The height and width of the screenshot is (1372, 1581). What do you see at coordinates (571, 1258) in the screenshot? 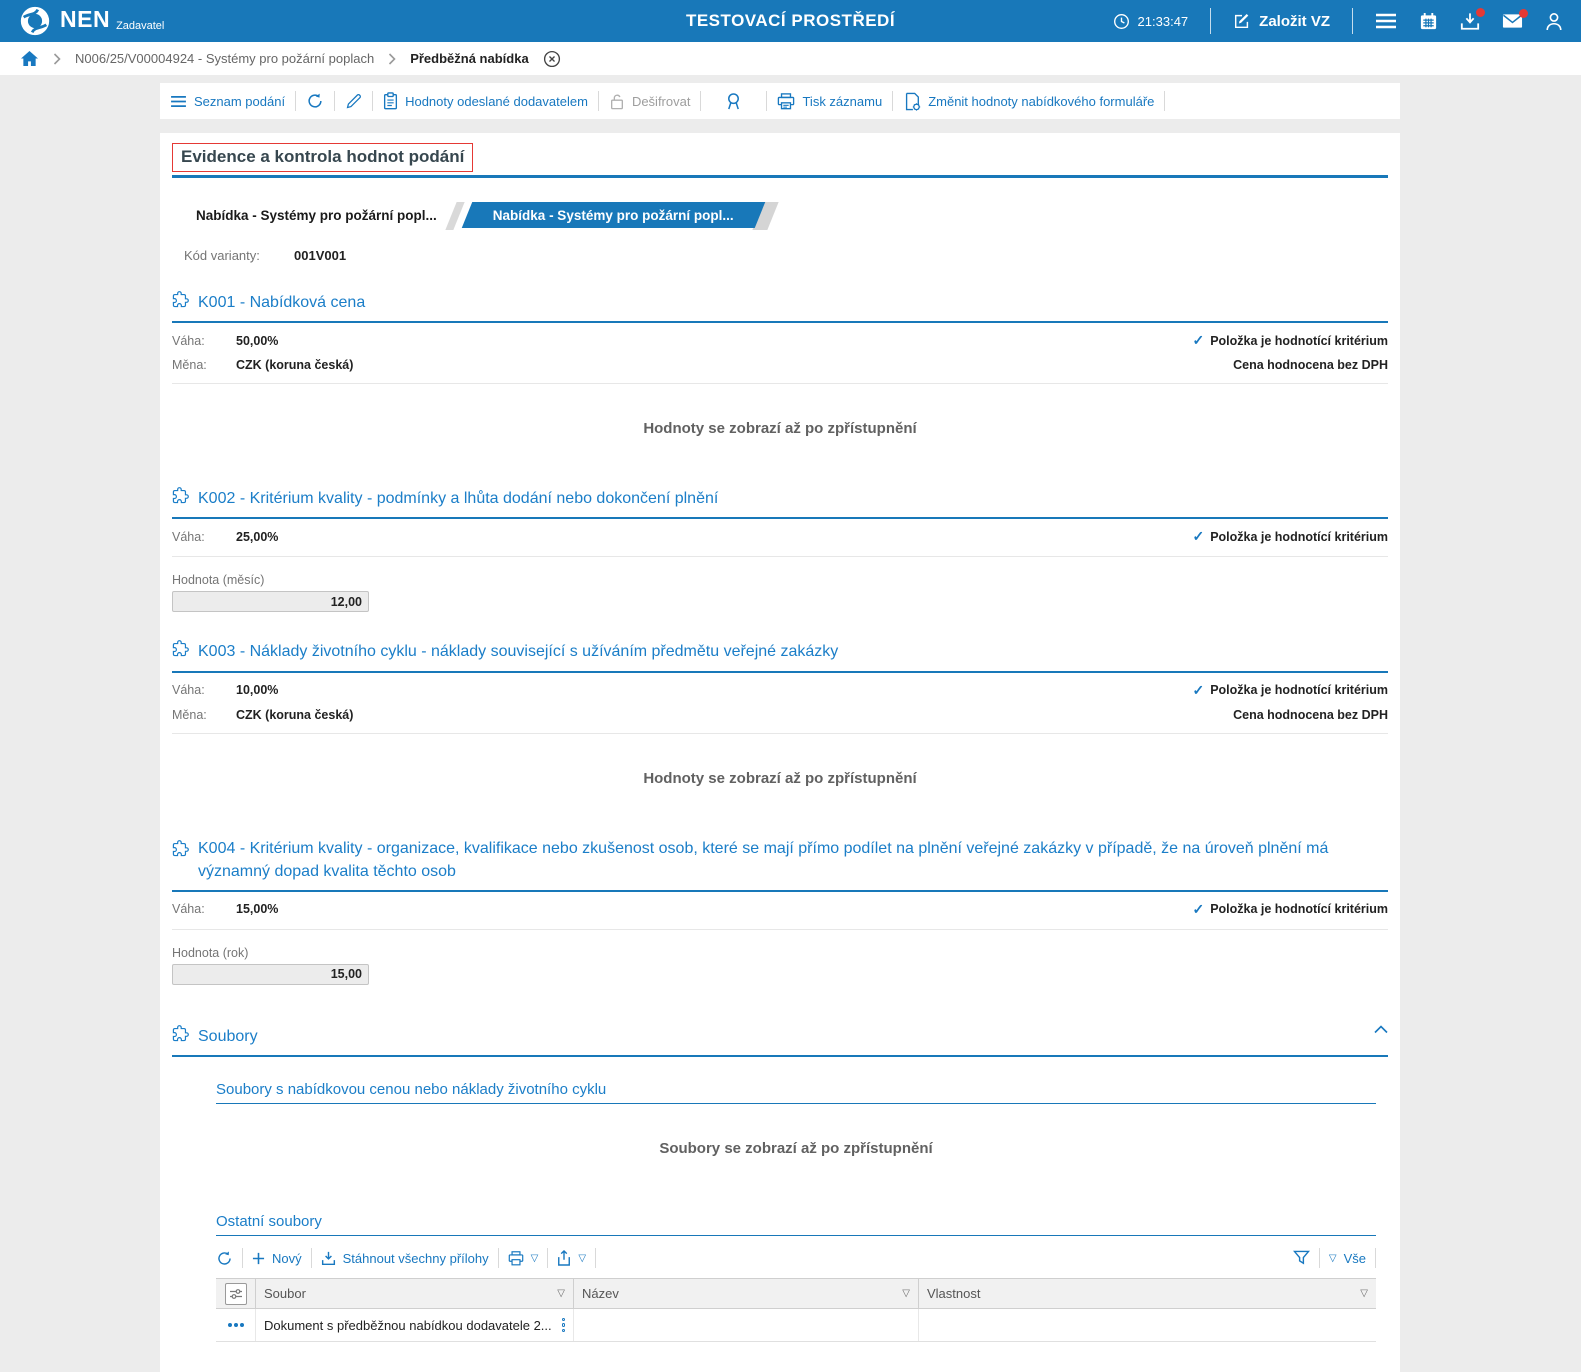
I see `export-menu-button: ▽` at bounding box center [571, 1258].